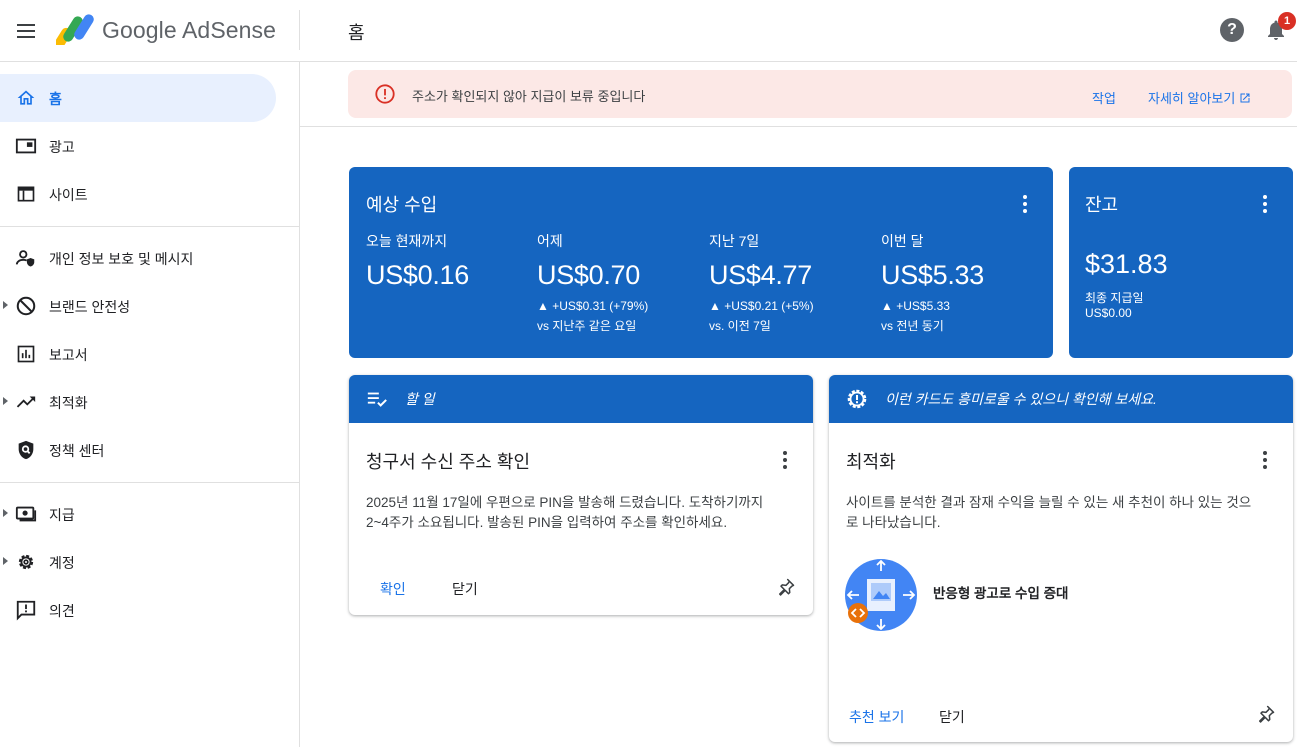 The image size is (1297, 747). What do you see at coordinates (138, 194) in the screenshot?
I see `sidebar-item-sites: 사이트` at bounding box center [138, 194].